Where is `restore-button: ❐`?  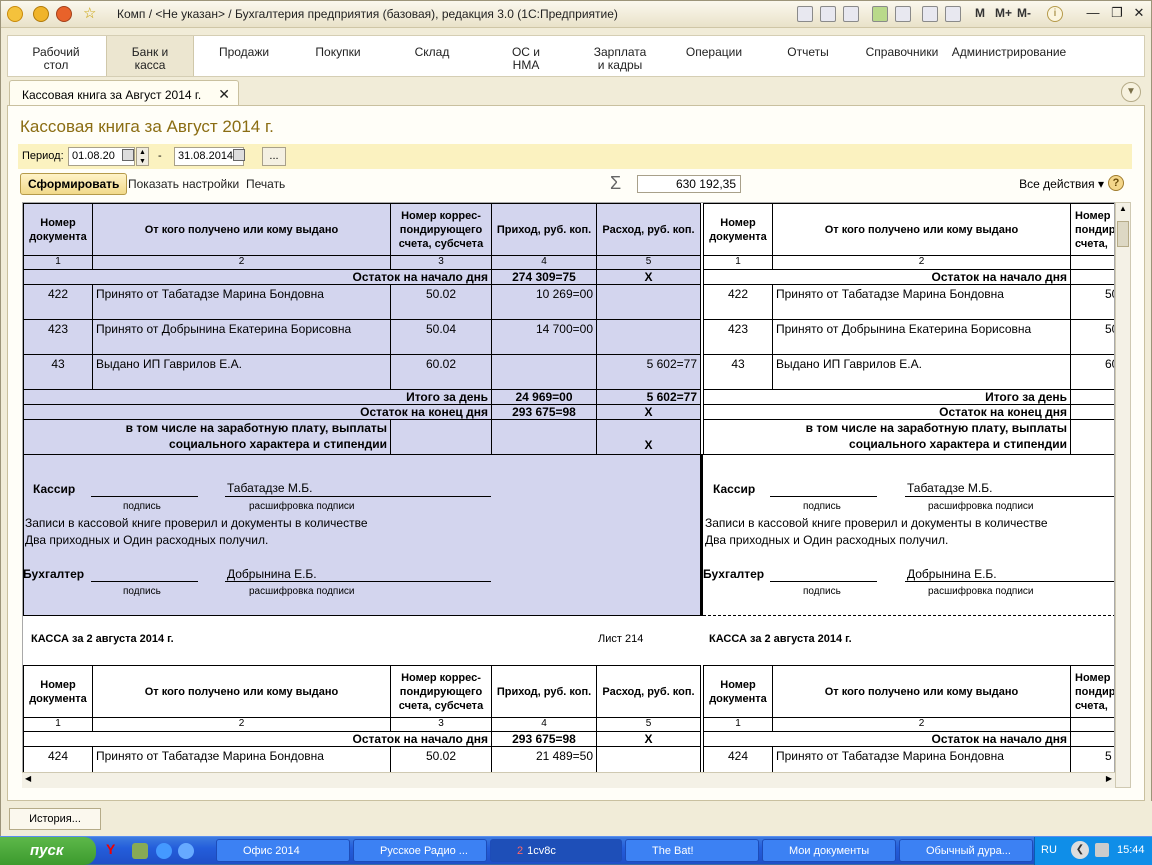 restore-button: ❐ is located at coordinates (1117, 13).